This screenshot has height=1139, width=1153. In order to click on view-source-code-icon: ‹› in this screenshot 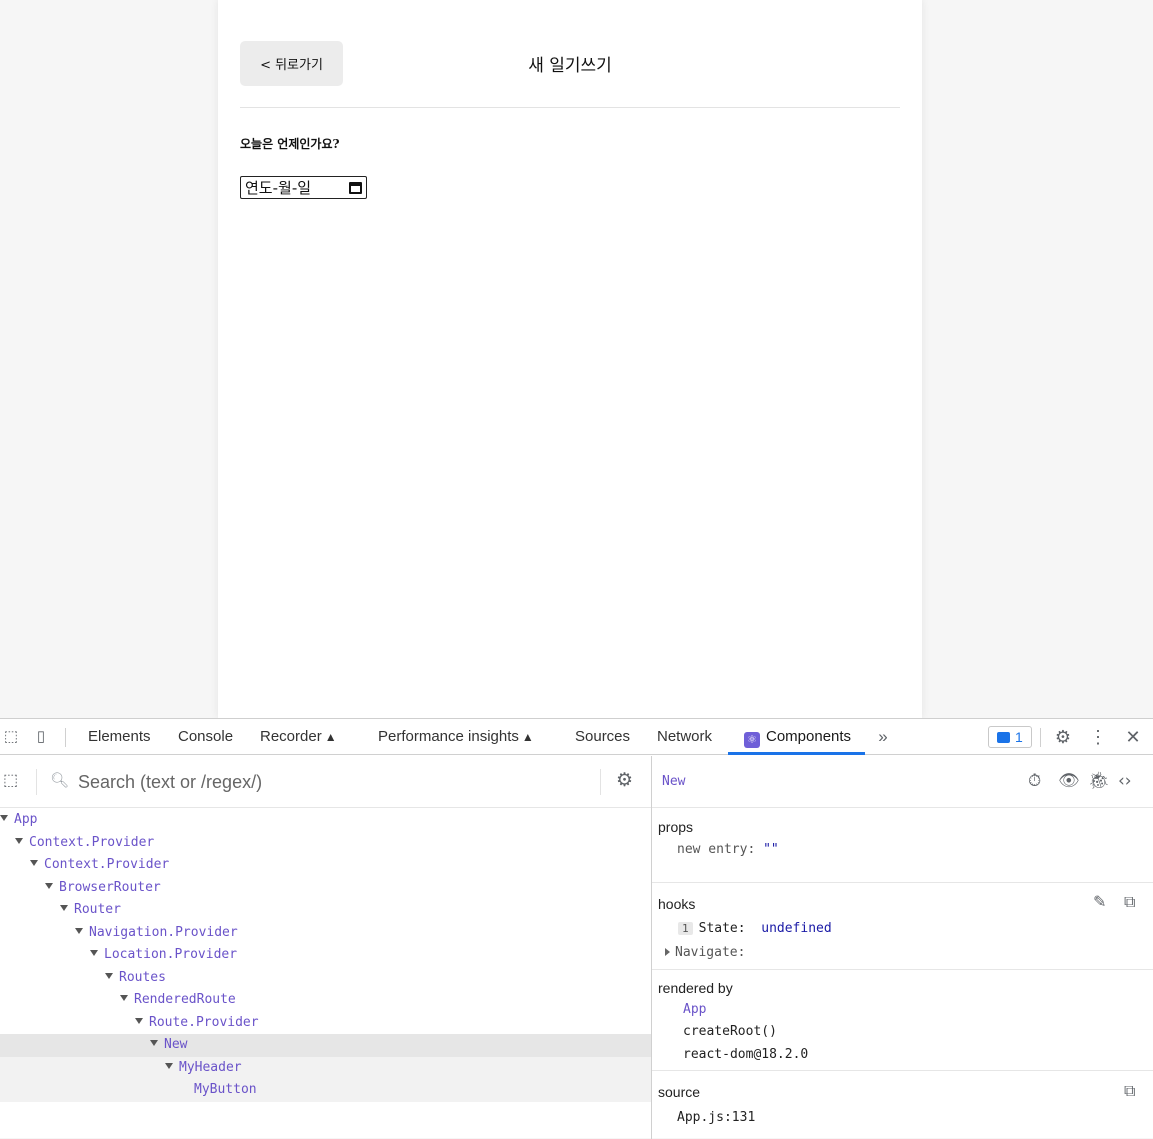, I will do `click(1125, 781)`.